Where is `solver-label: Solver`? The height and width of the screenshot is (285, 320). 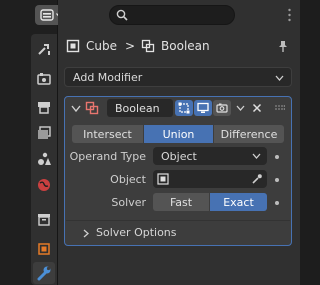
solver-label: Solver is located at coordinates (128, 202).